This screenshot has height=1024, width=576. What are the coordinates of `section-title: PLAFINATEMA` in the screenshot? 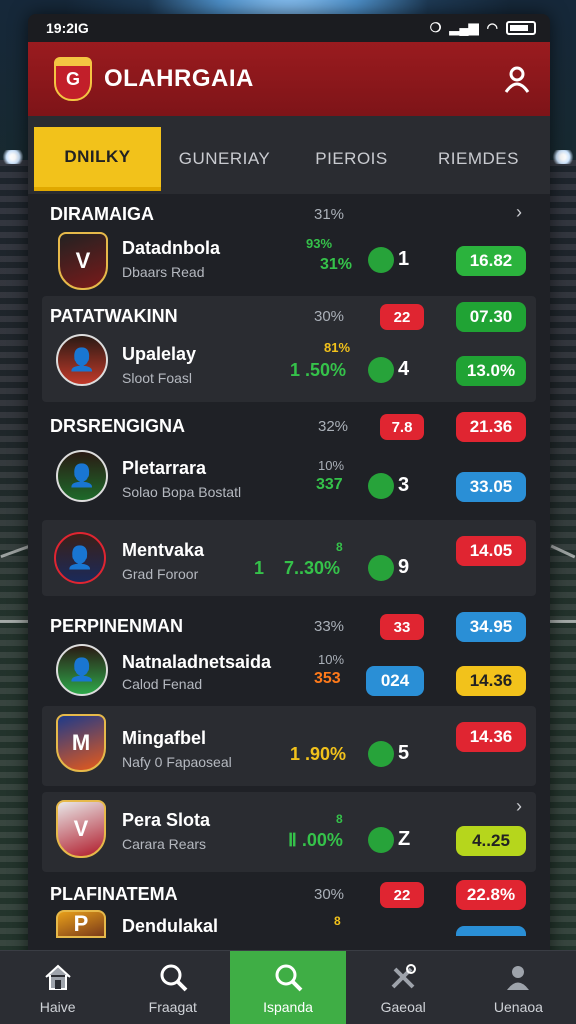 It's located at (114, 894).